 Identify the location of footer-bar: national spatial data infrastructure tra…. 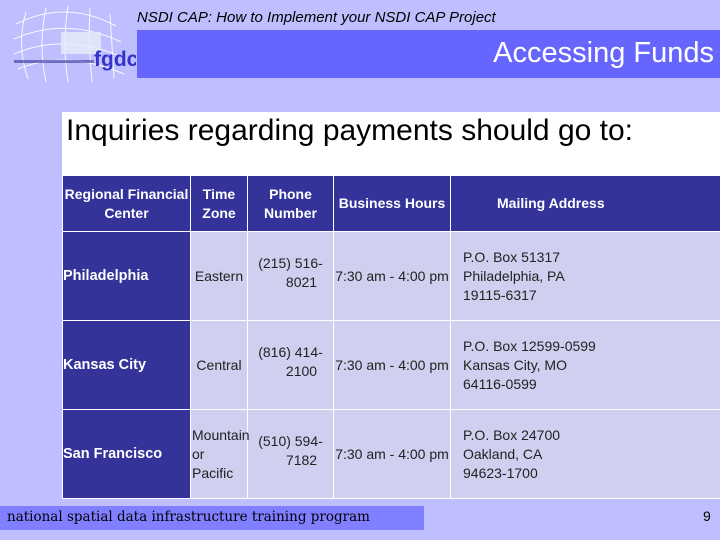
(212, 518).